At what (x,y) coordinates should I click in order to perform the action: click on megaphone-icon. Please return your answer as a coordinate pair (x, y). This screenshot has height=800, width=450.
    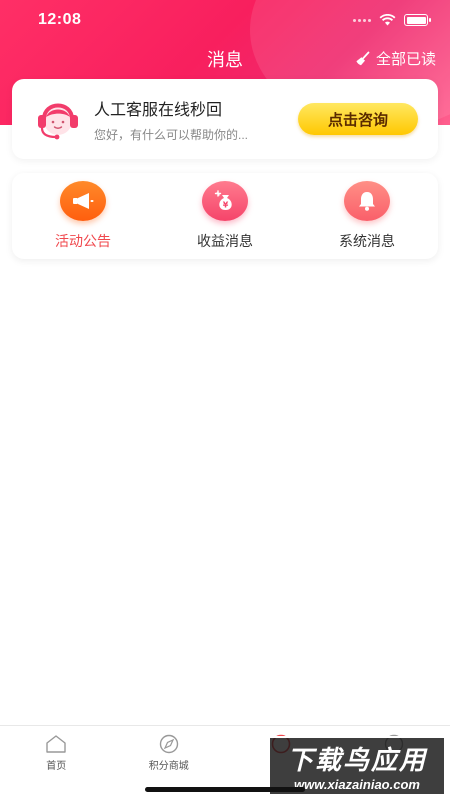
    Looking at the image, I should click on (83, 201).